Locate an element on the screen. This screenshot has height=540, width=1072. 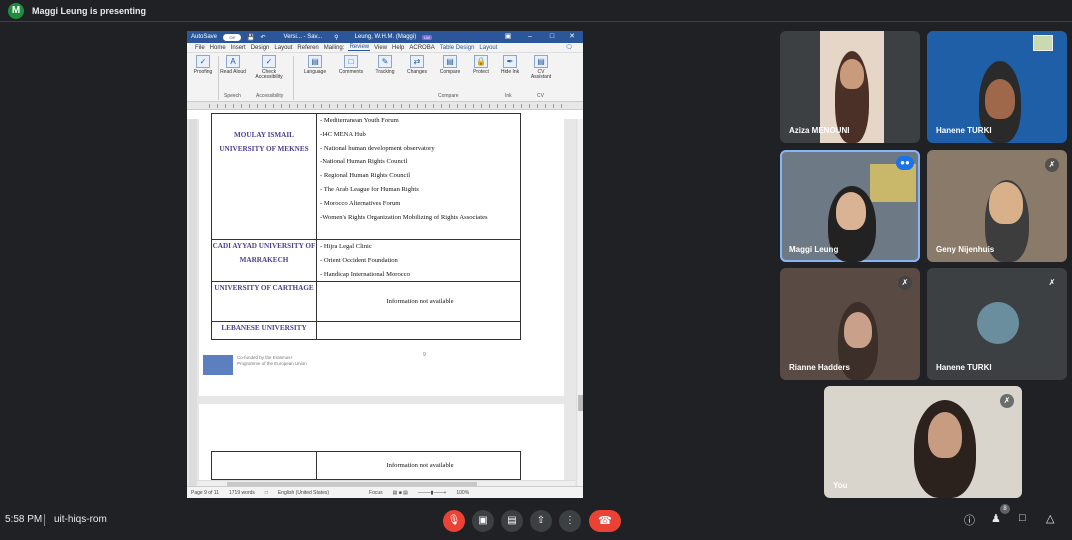
tab-mailings: Mailing: is located at coordinates (334, 48).